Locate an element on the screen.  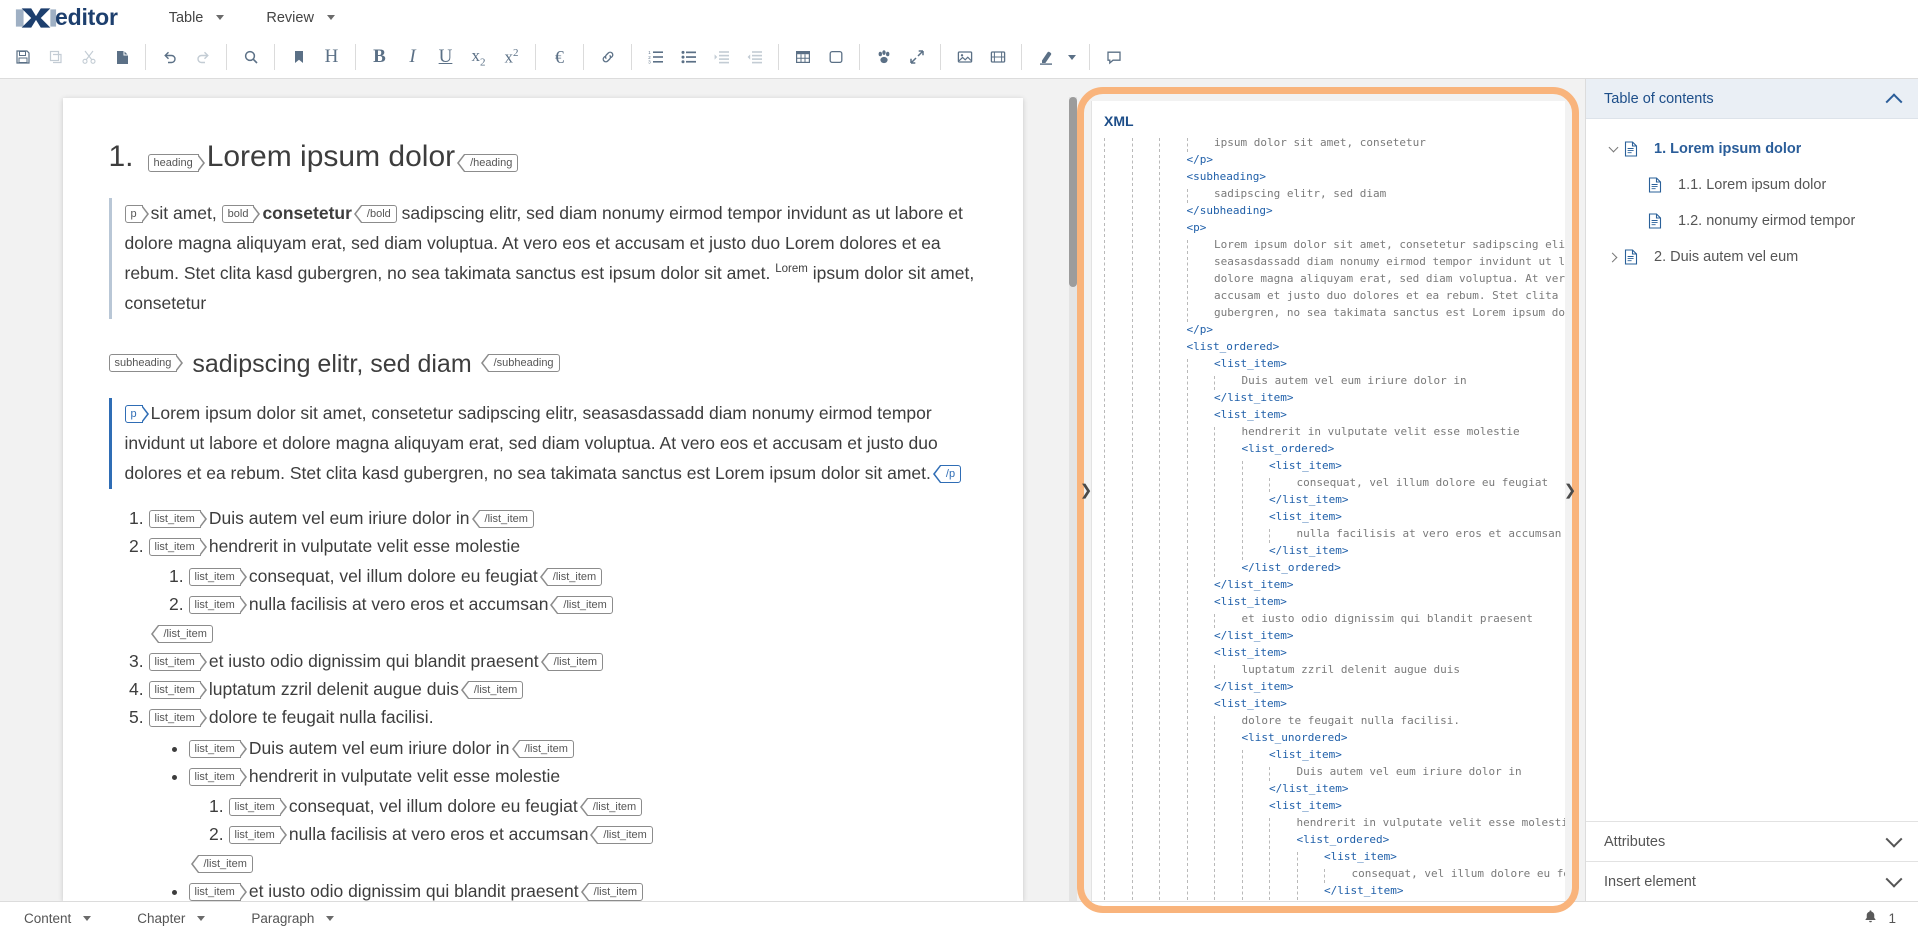
ordered-list-button: 123 is located at coordinates (655, 57).